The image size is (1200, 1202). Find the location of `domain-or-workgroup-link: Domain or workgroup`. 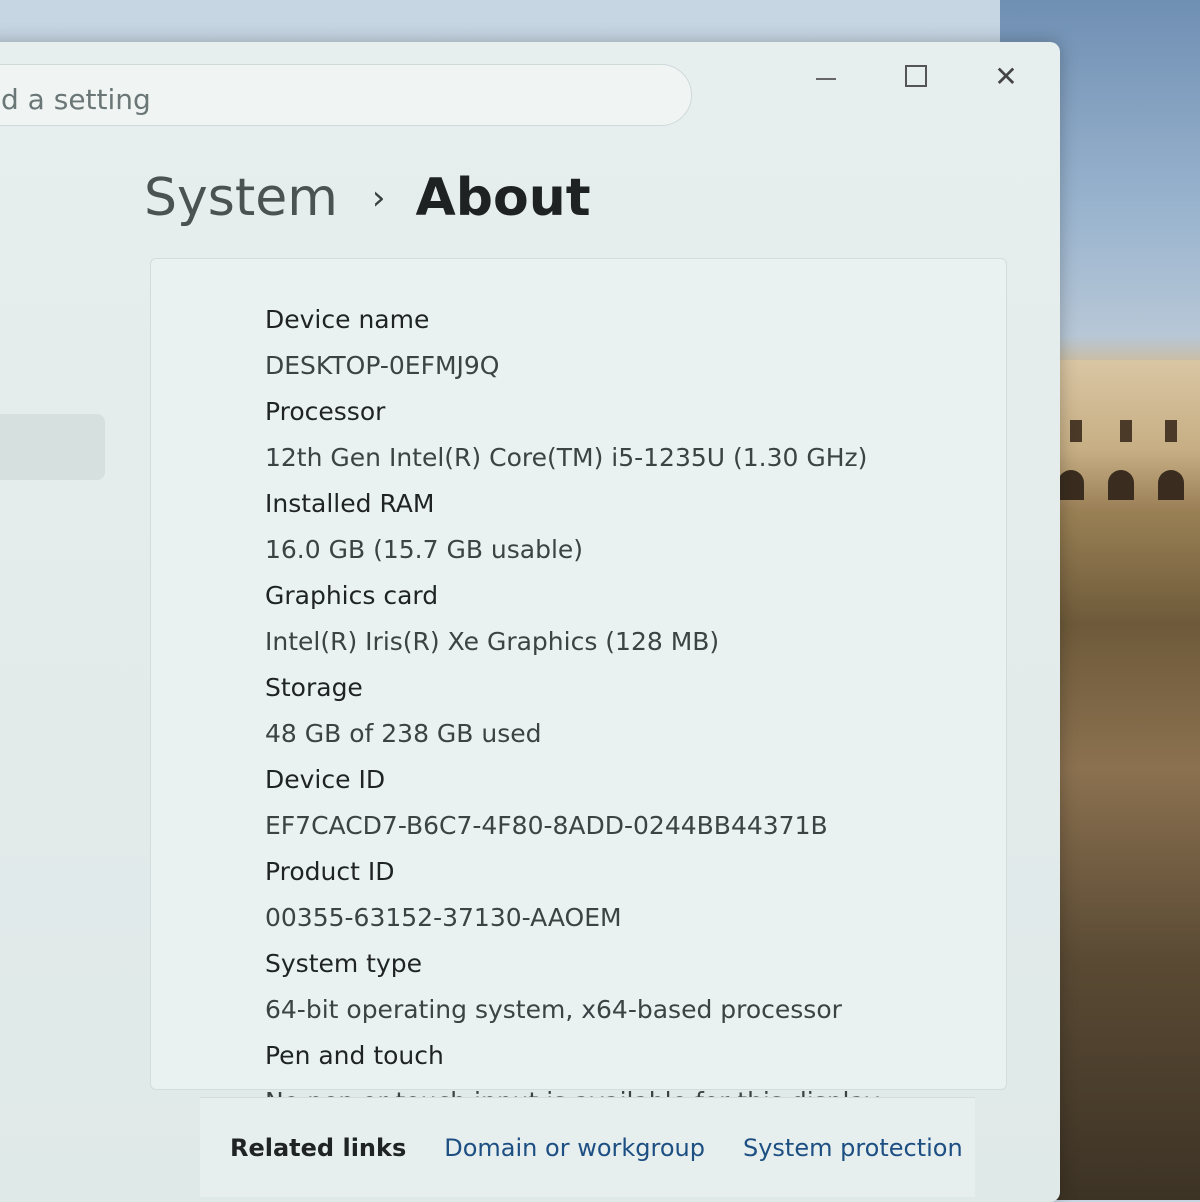

domain-or-workgroup-link: Domain or workgroup is located at coordinates (574, 1148).